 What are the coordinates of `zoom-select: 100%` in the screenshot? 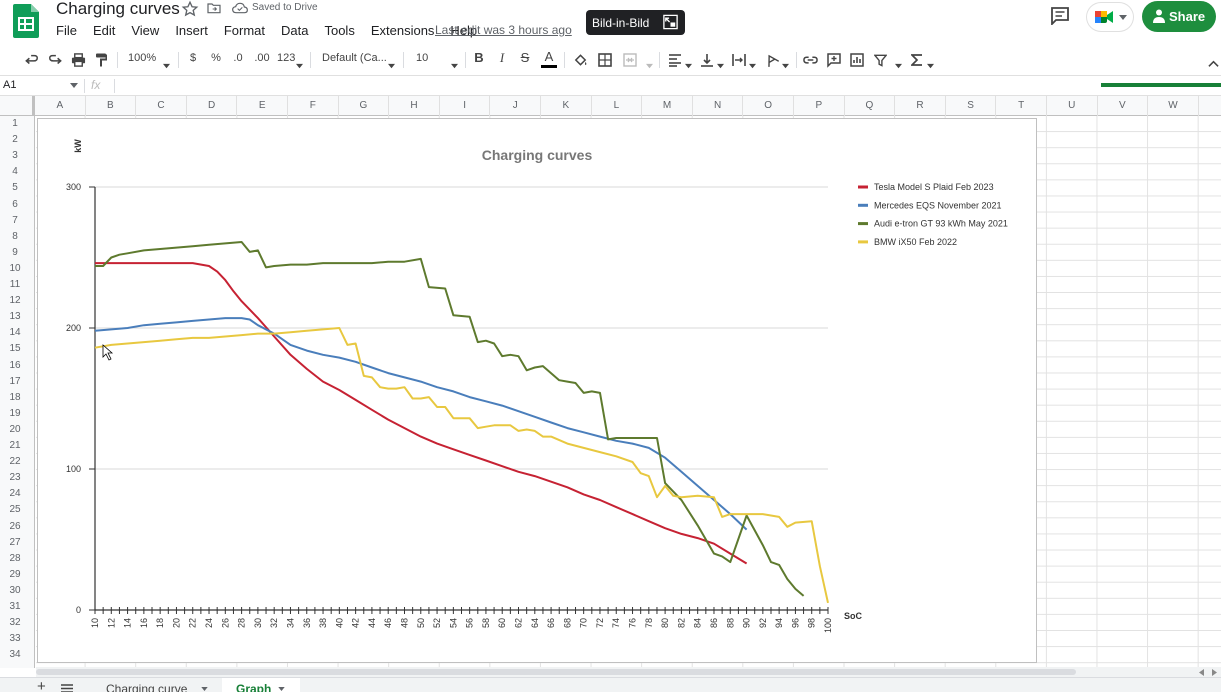 It's located at (142, 60).